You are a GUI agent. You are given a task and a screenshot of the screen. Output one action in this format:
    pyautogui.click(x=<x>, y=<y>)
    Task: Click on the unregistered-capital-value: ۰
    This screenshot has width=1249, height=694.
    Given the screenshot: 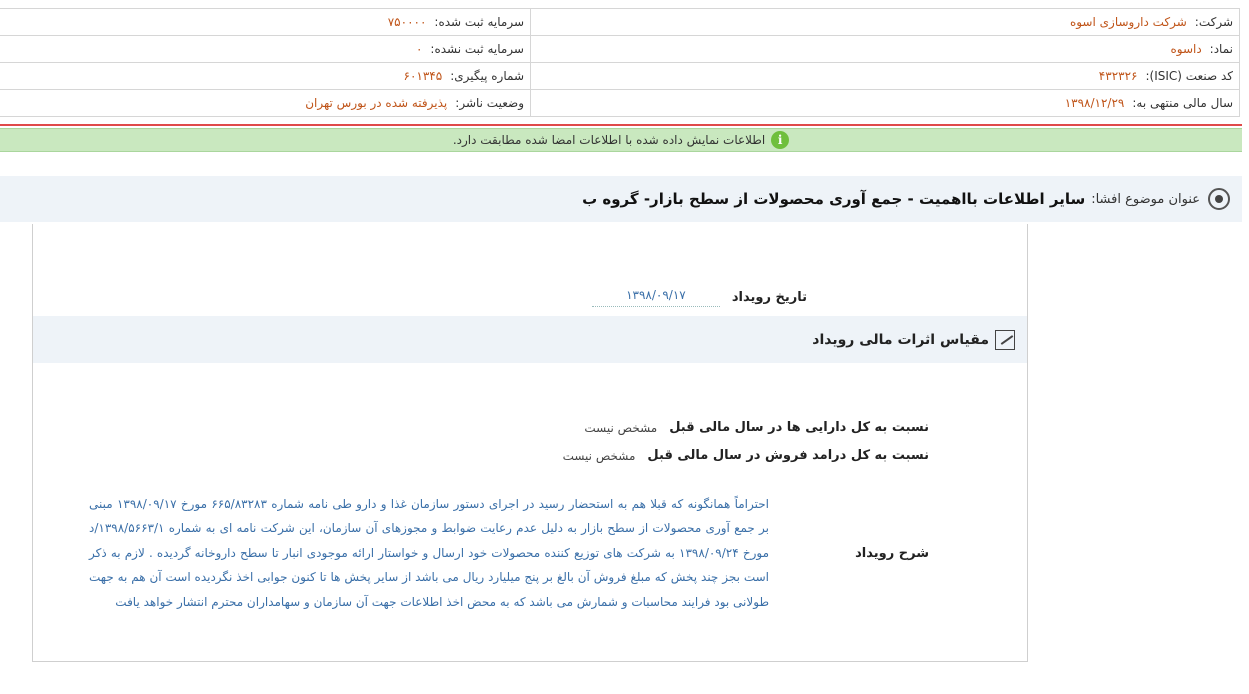 What is the action you would take?
    pyautogui.click(x=419, y=49)
    